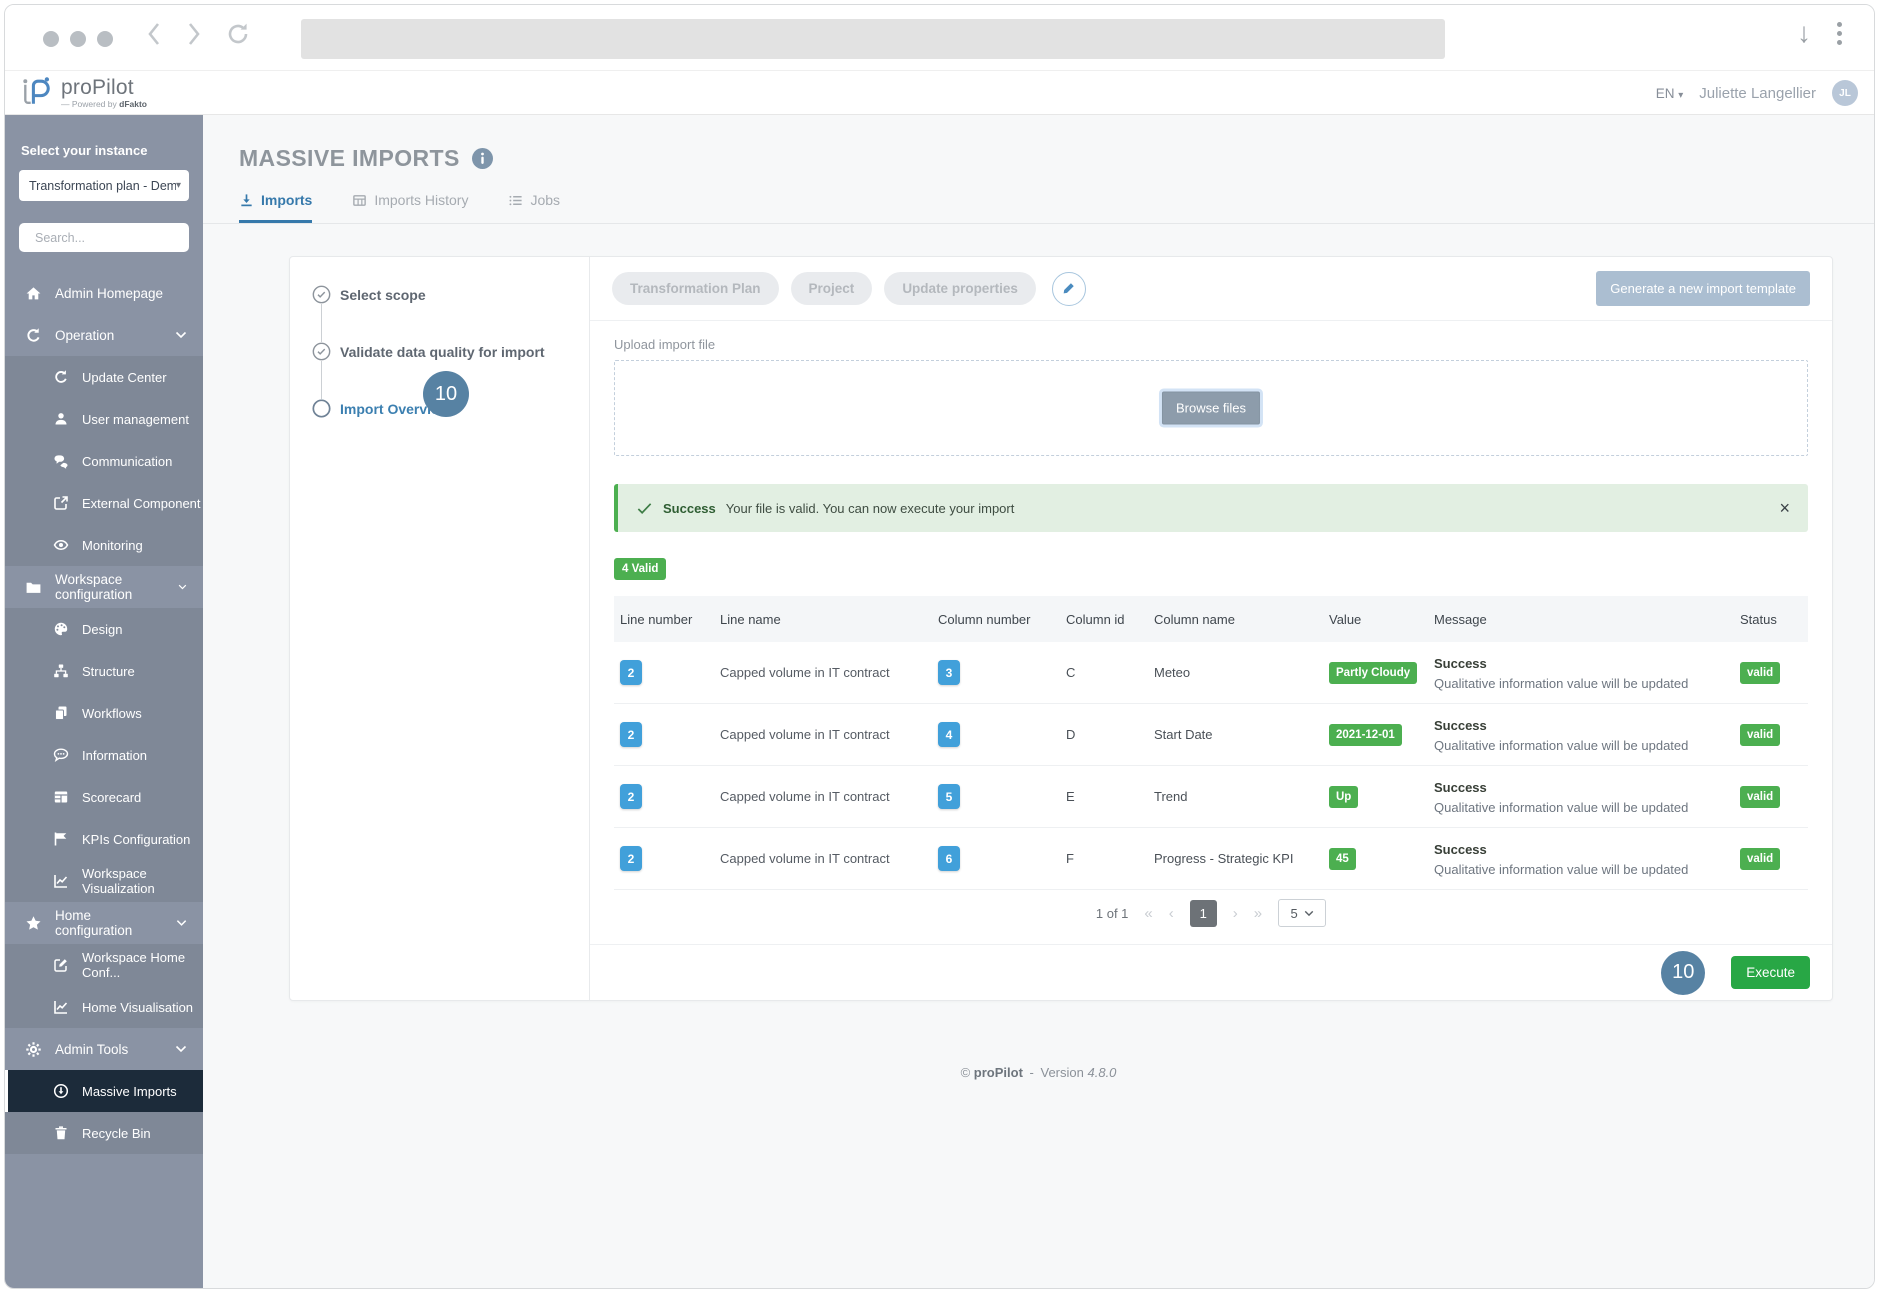  I want to click on chevron-down-icon: ▾, so click(178, 185).